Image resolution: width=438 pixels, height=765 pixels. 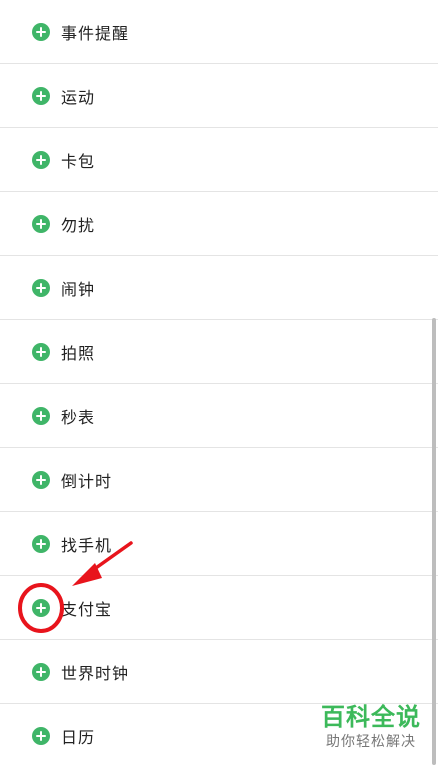 I want to click on list-item-find-phone: 找手机, so click(x=219, y=544).